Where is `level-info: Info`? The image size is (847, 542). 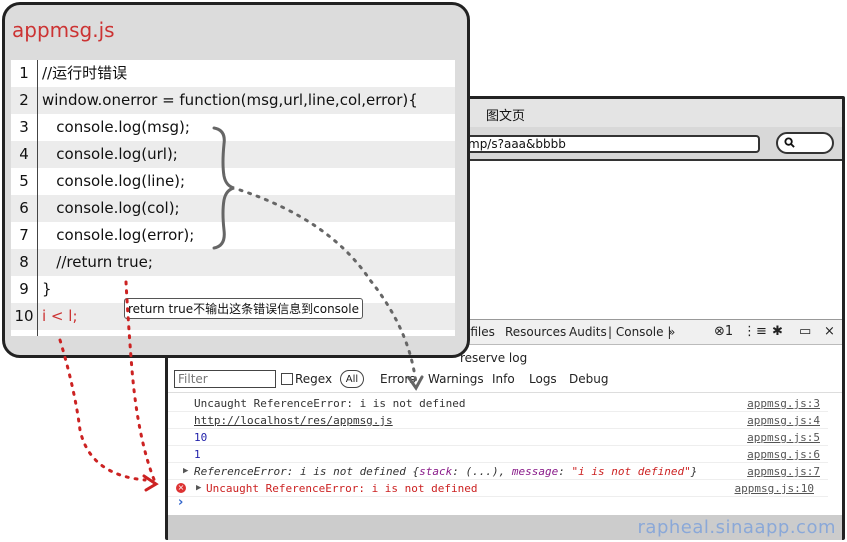 level-info: Info is located at coordinates (503, 379).